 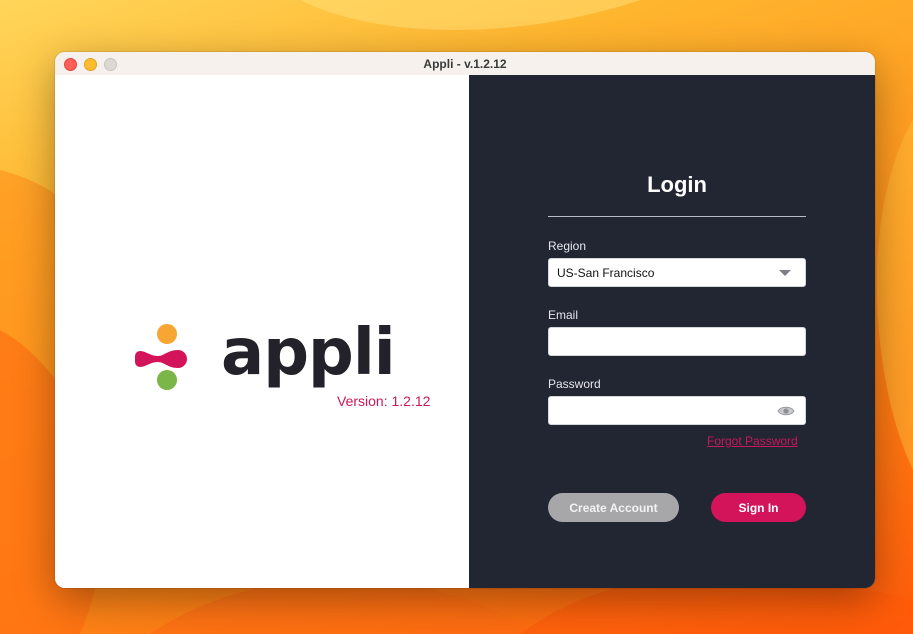 What do you see at coordinates (606, 273) in the screenshot?
I see `region-selected-value: US-San Francisco` at bounding box center [606, 273].